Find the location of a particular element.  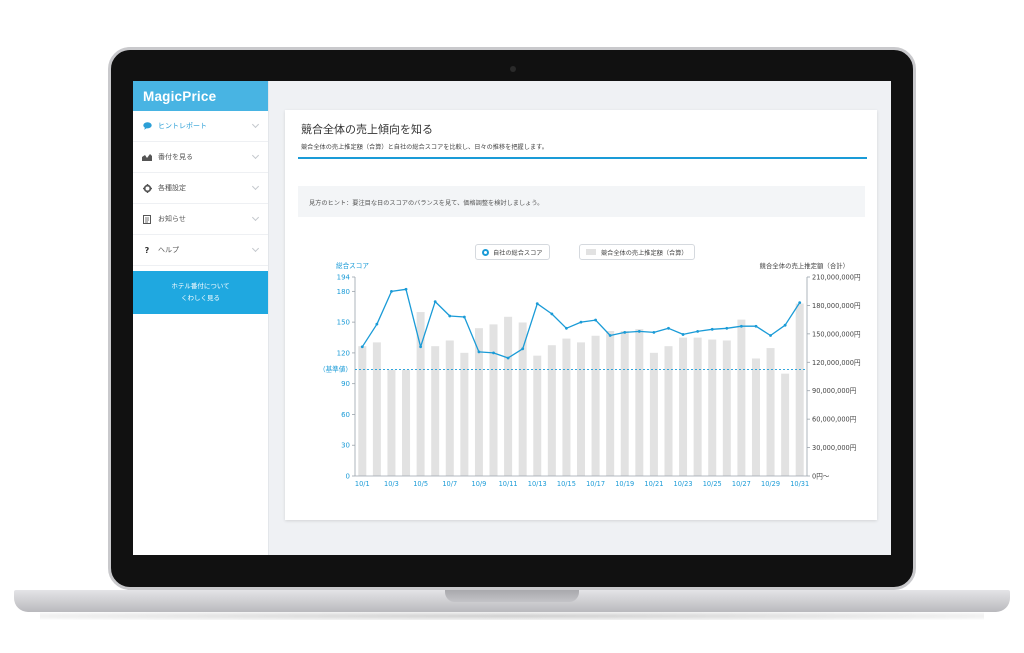

gear-icon is located at coordinates (147, 188).